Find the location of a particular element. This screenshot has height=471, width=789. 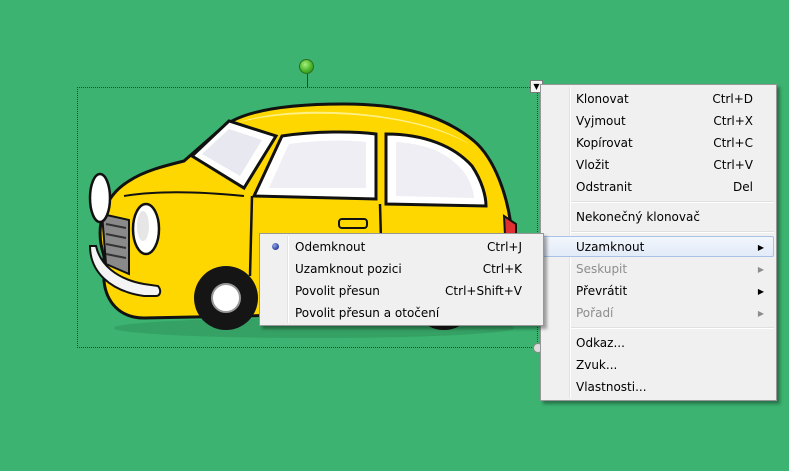

rotate-handle-icon is located at coordinates (306, 66).